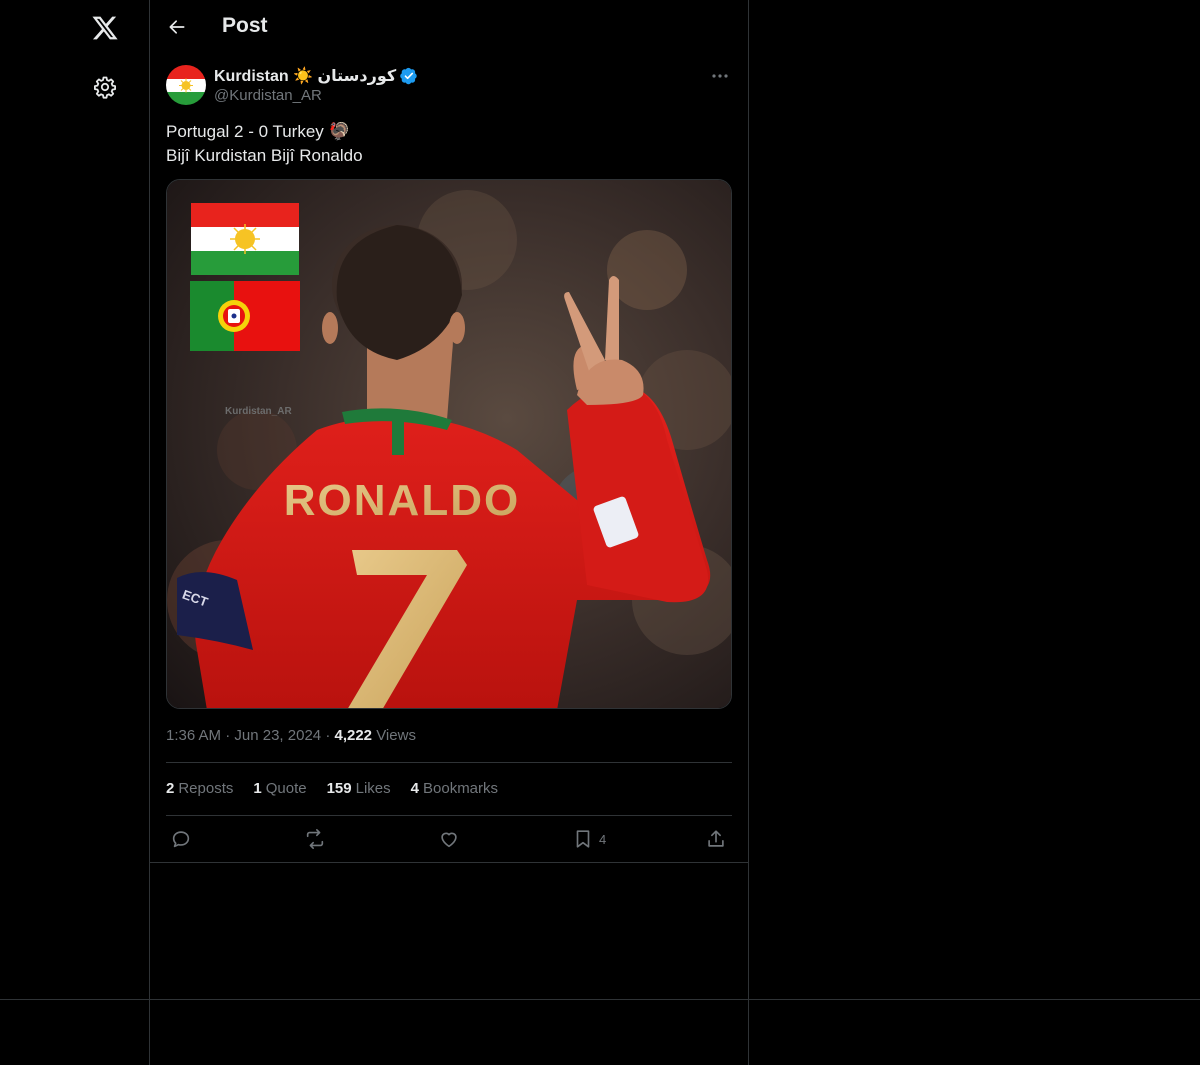  I want to click on post-author: Kurdistan ☀️ کوردستان @Kurdistan_AR, so click(449, 85).